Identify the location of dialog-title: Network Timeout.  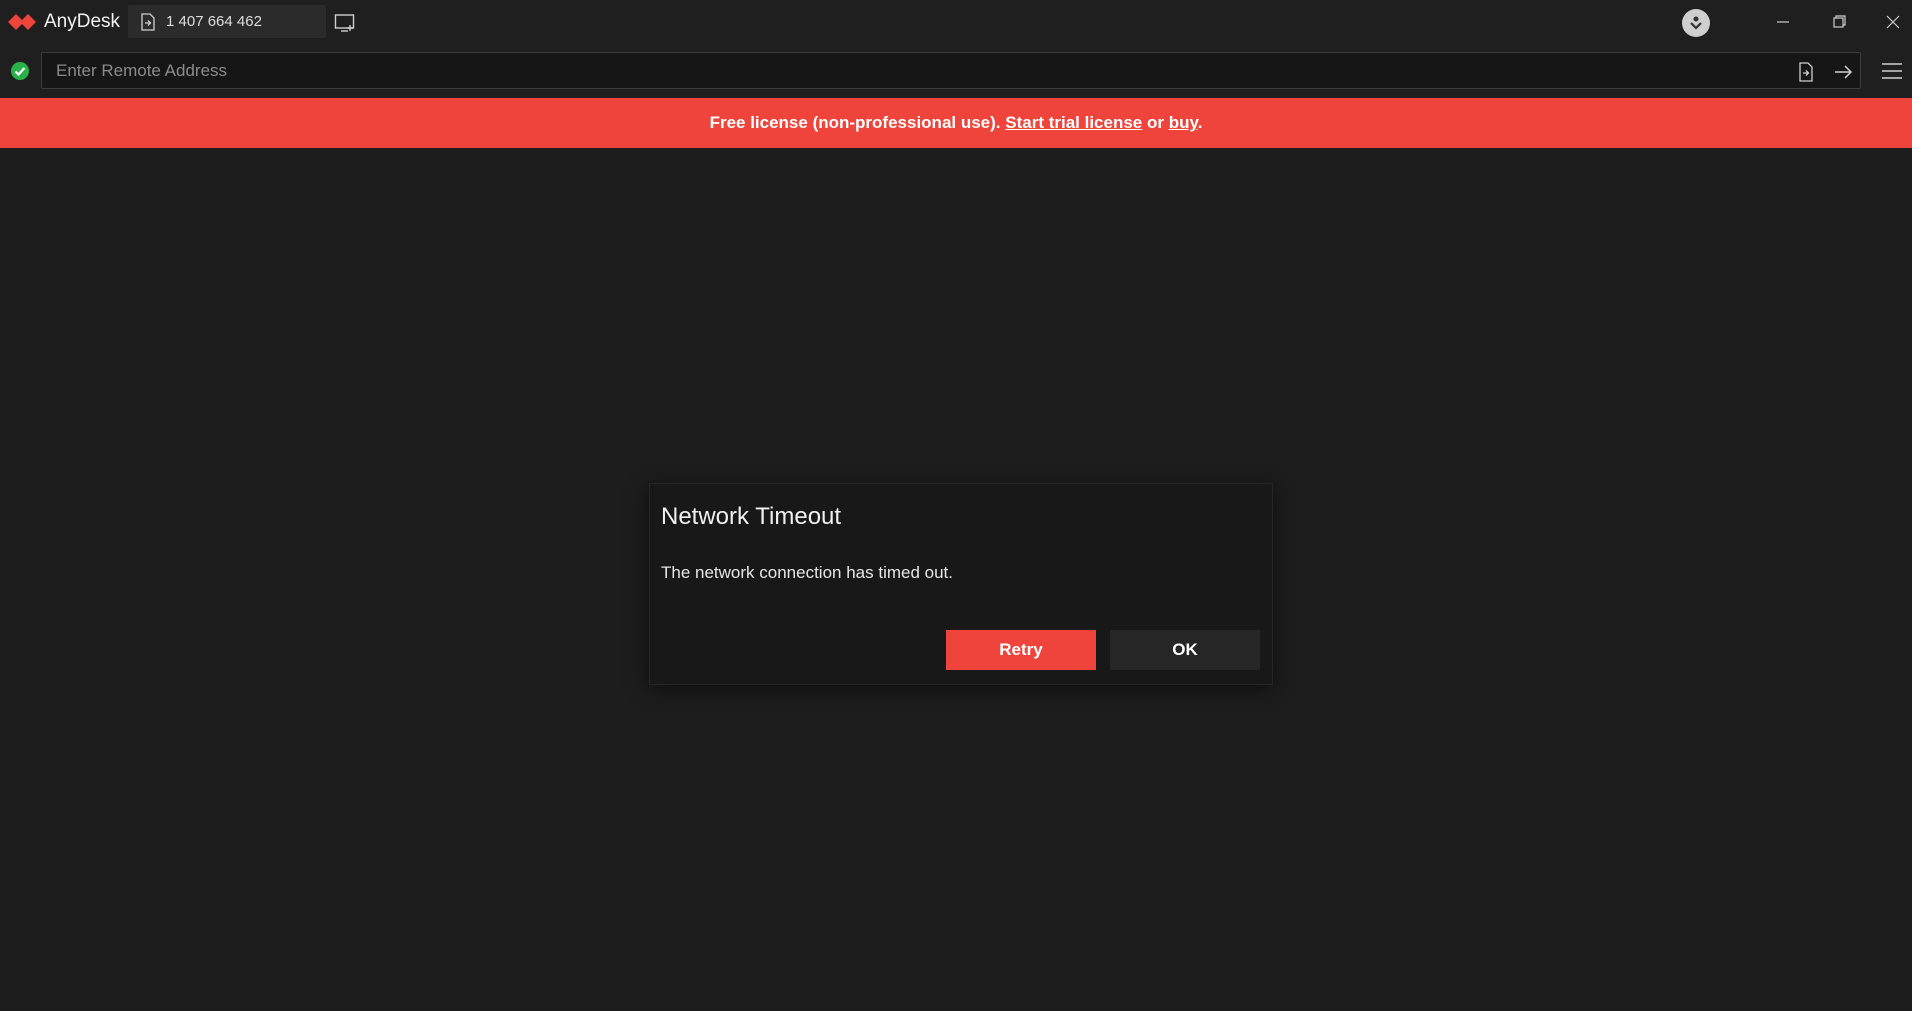
(751, 516).